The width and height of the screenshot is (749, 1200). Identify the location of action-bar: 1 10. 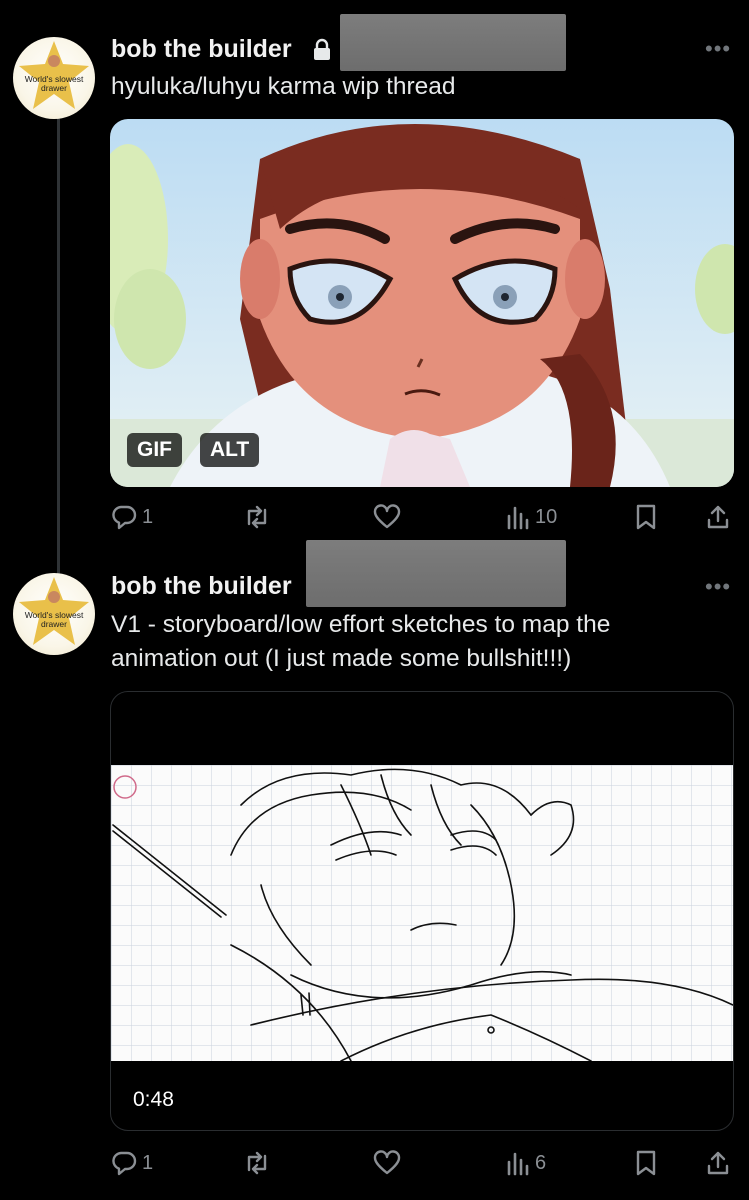
(374, 517).